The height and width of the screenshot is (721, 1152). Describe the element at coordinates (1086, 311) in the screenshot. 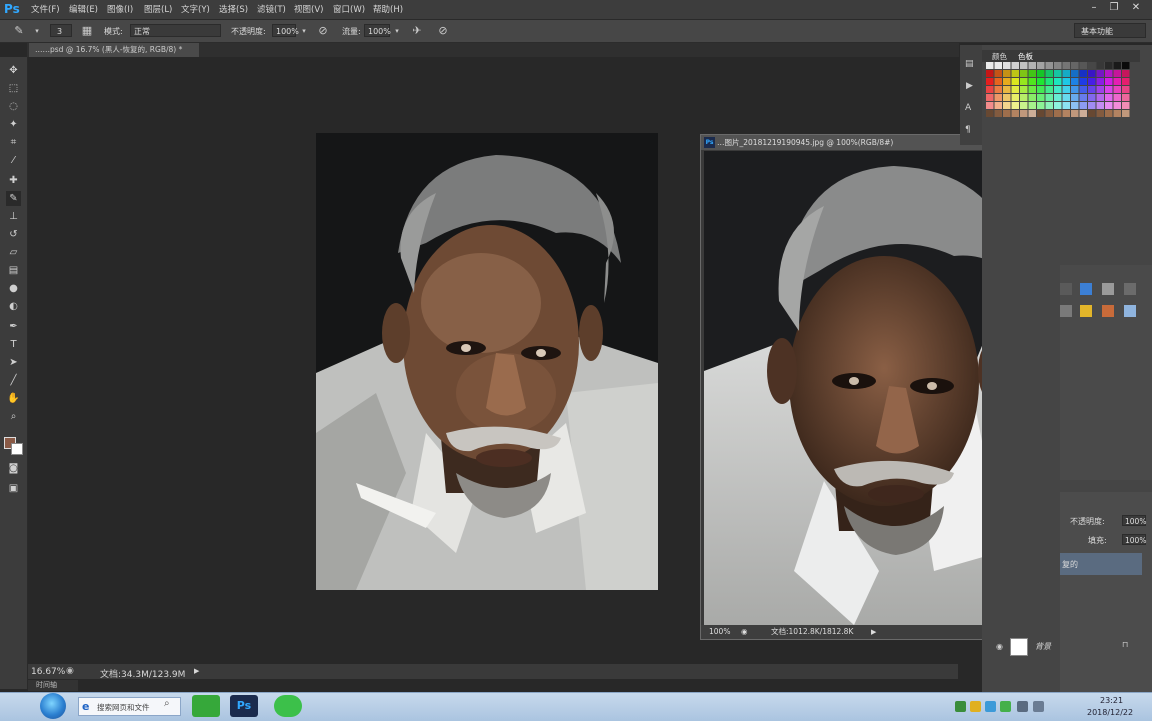

I see `adjust-hue-icon` at that location.